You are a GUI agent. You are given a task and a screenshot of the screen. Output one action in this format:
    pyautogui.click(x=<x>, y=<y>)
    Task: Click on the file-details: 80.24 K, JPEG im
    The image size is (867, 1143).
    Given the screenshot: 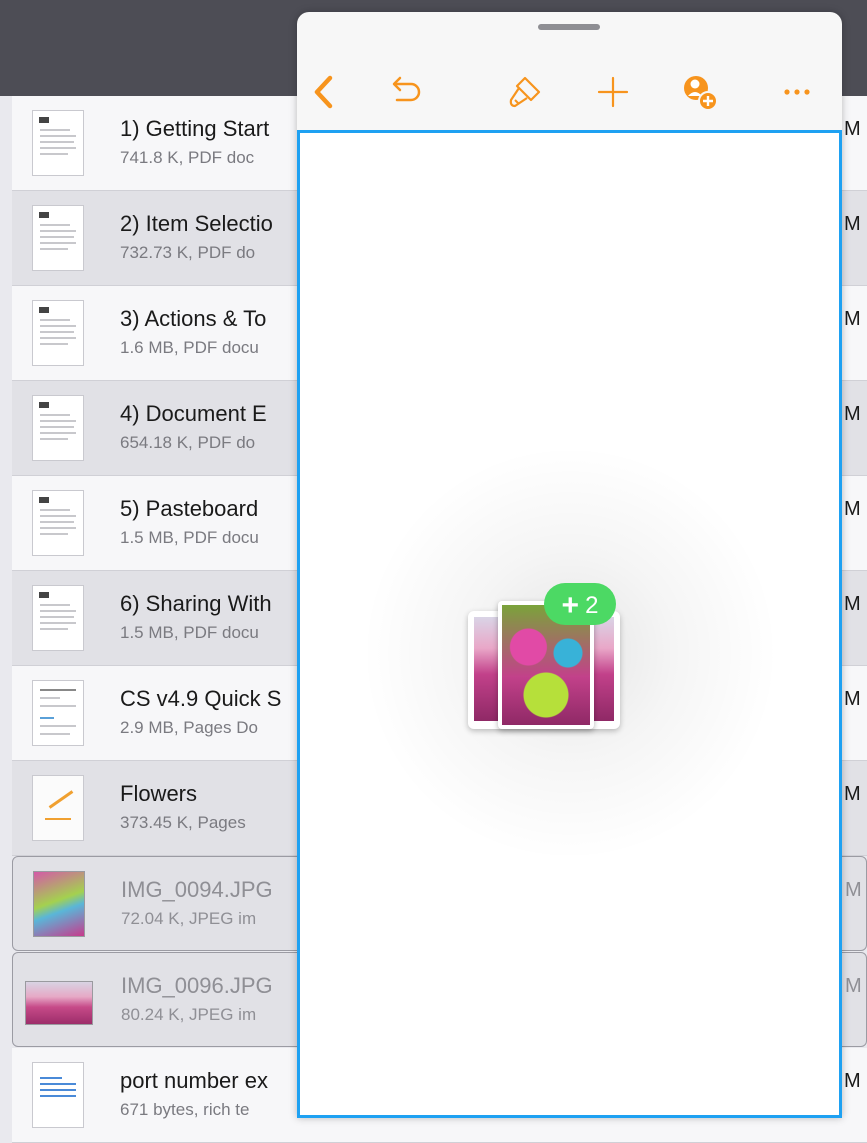 What is the action you would take?
    pyautogui.click(x=189, y=1014)
    